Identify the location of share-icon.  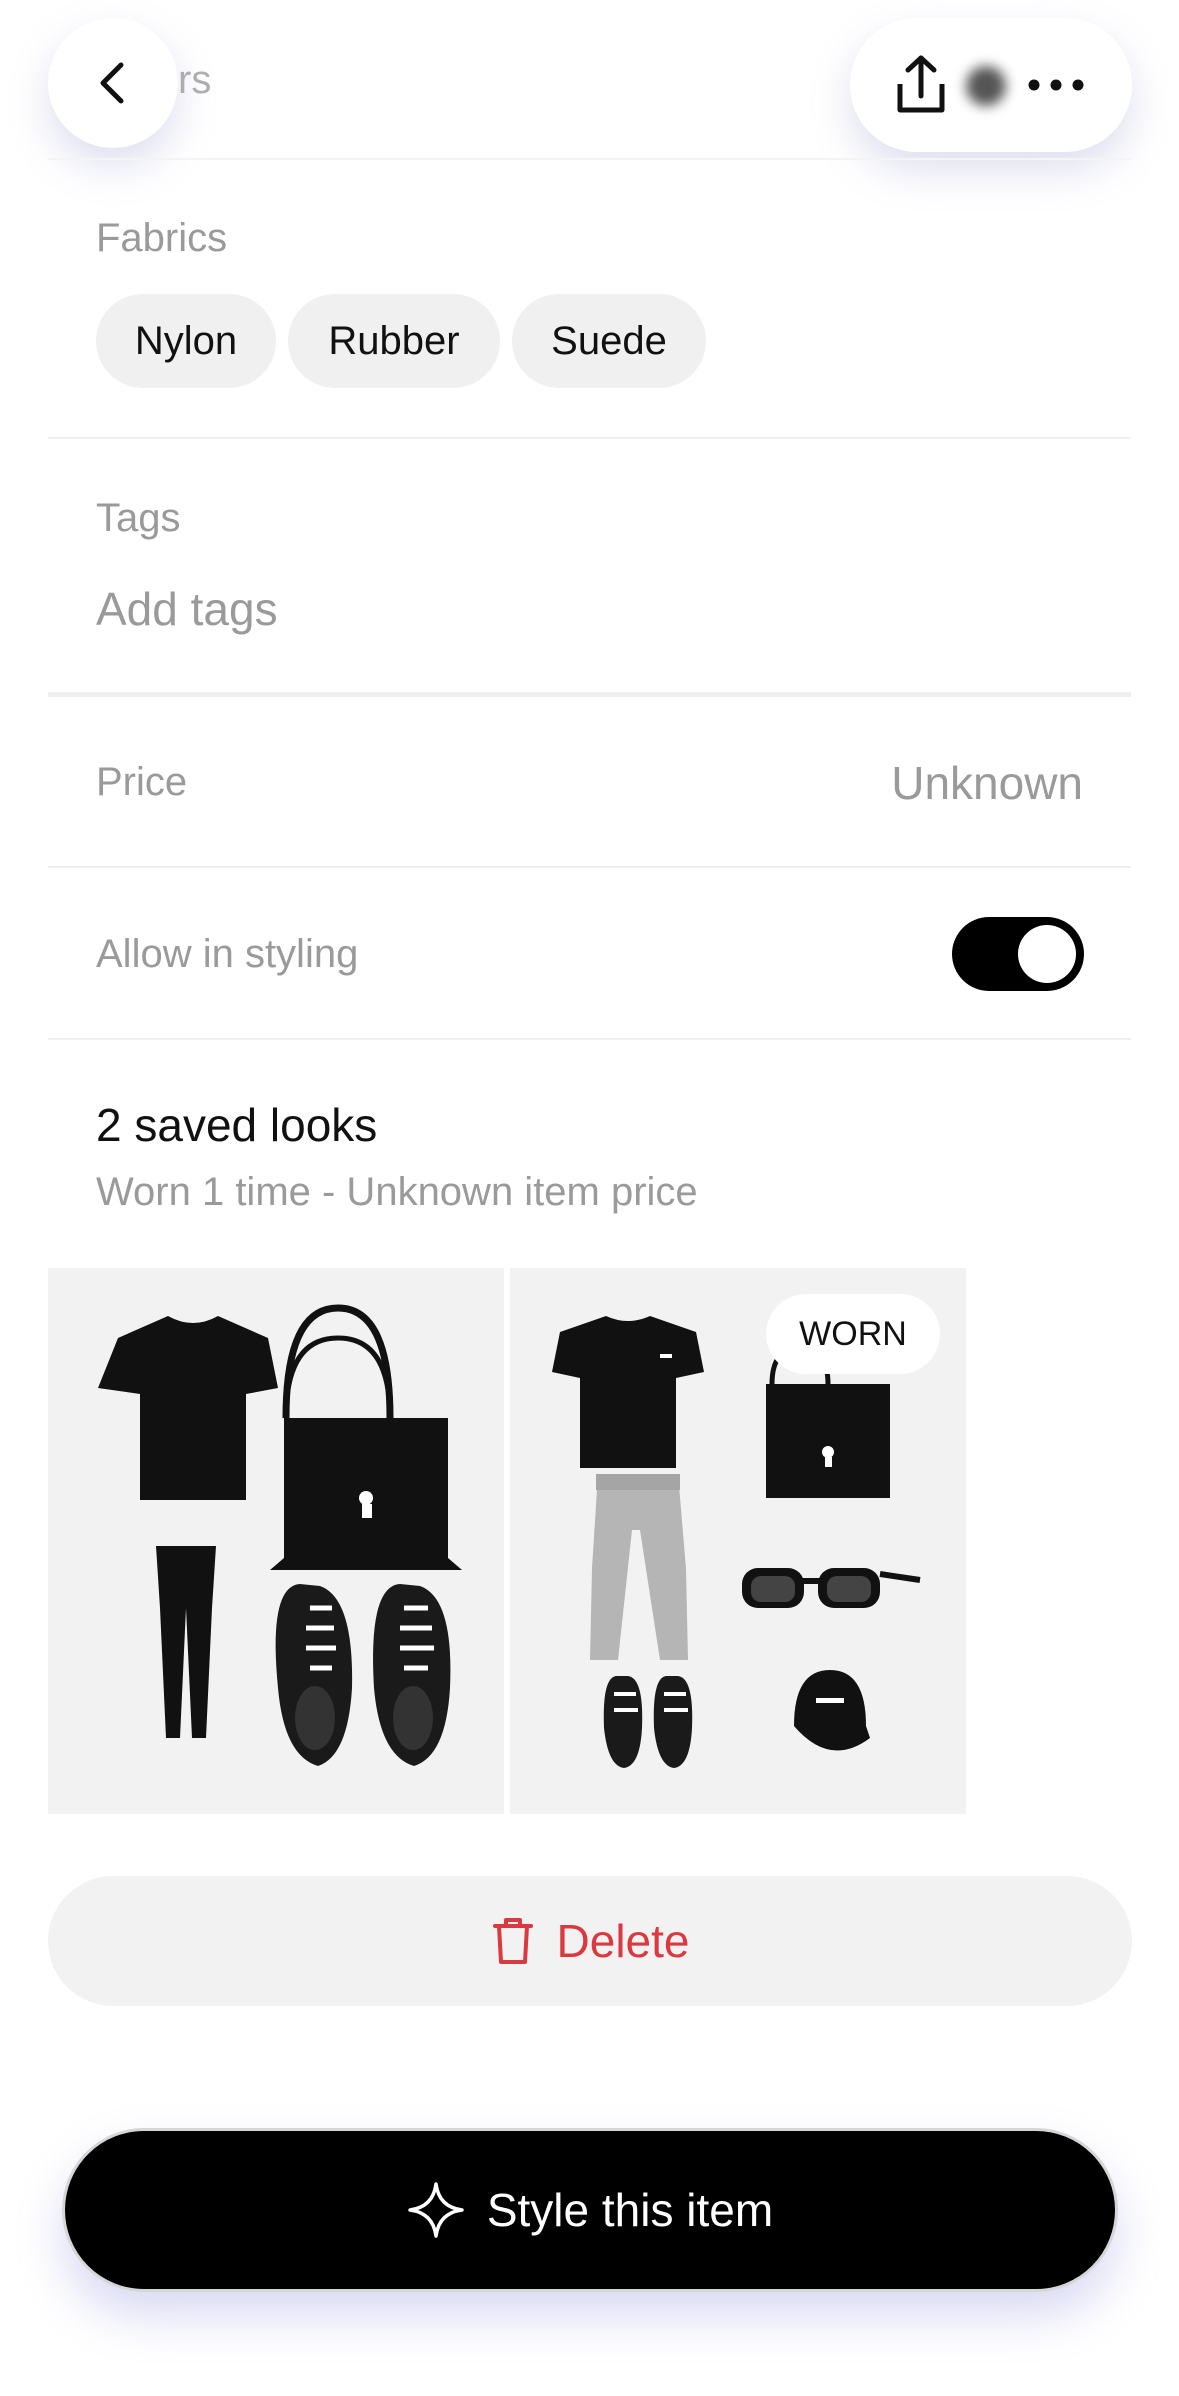
(921, 84).